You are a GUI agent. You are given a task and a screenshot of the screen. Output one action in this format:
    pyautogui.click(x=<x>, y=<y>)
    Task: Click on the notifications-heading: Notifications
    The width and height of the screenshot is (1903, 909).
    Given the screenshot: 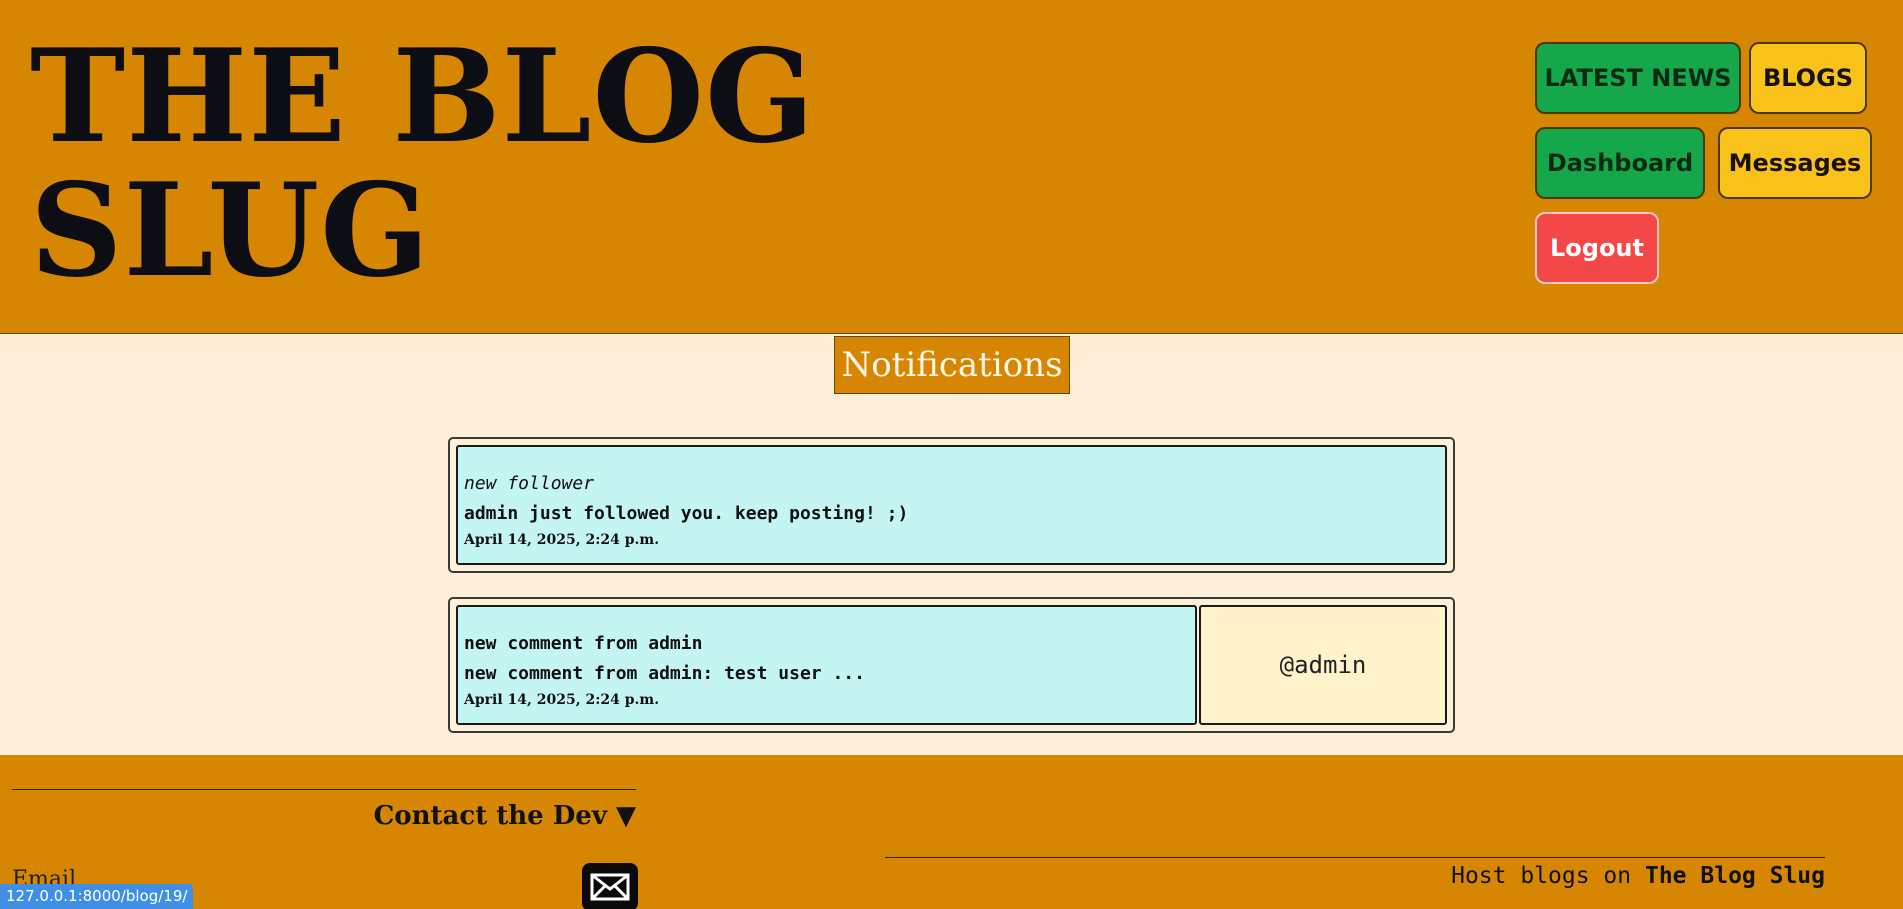 What is the action you would take?
    pyautogui.click(x=952, y=365)
    